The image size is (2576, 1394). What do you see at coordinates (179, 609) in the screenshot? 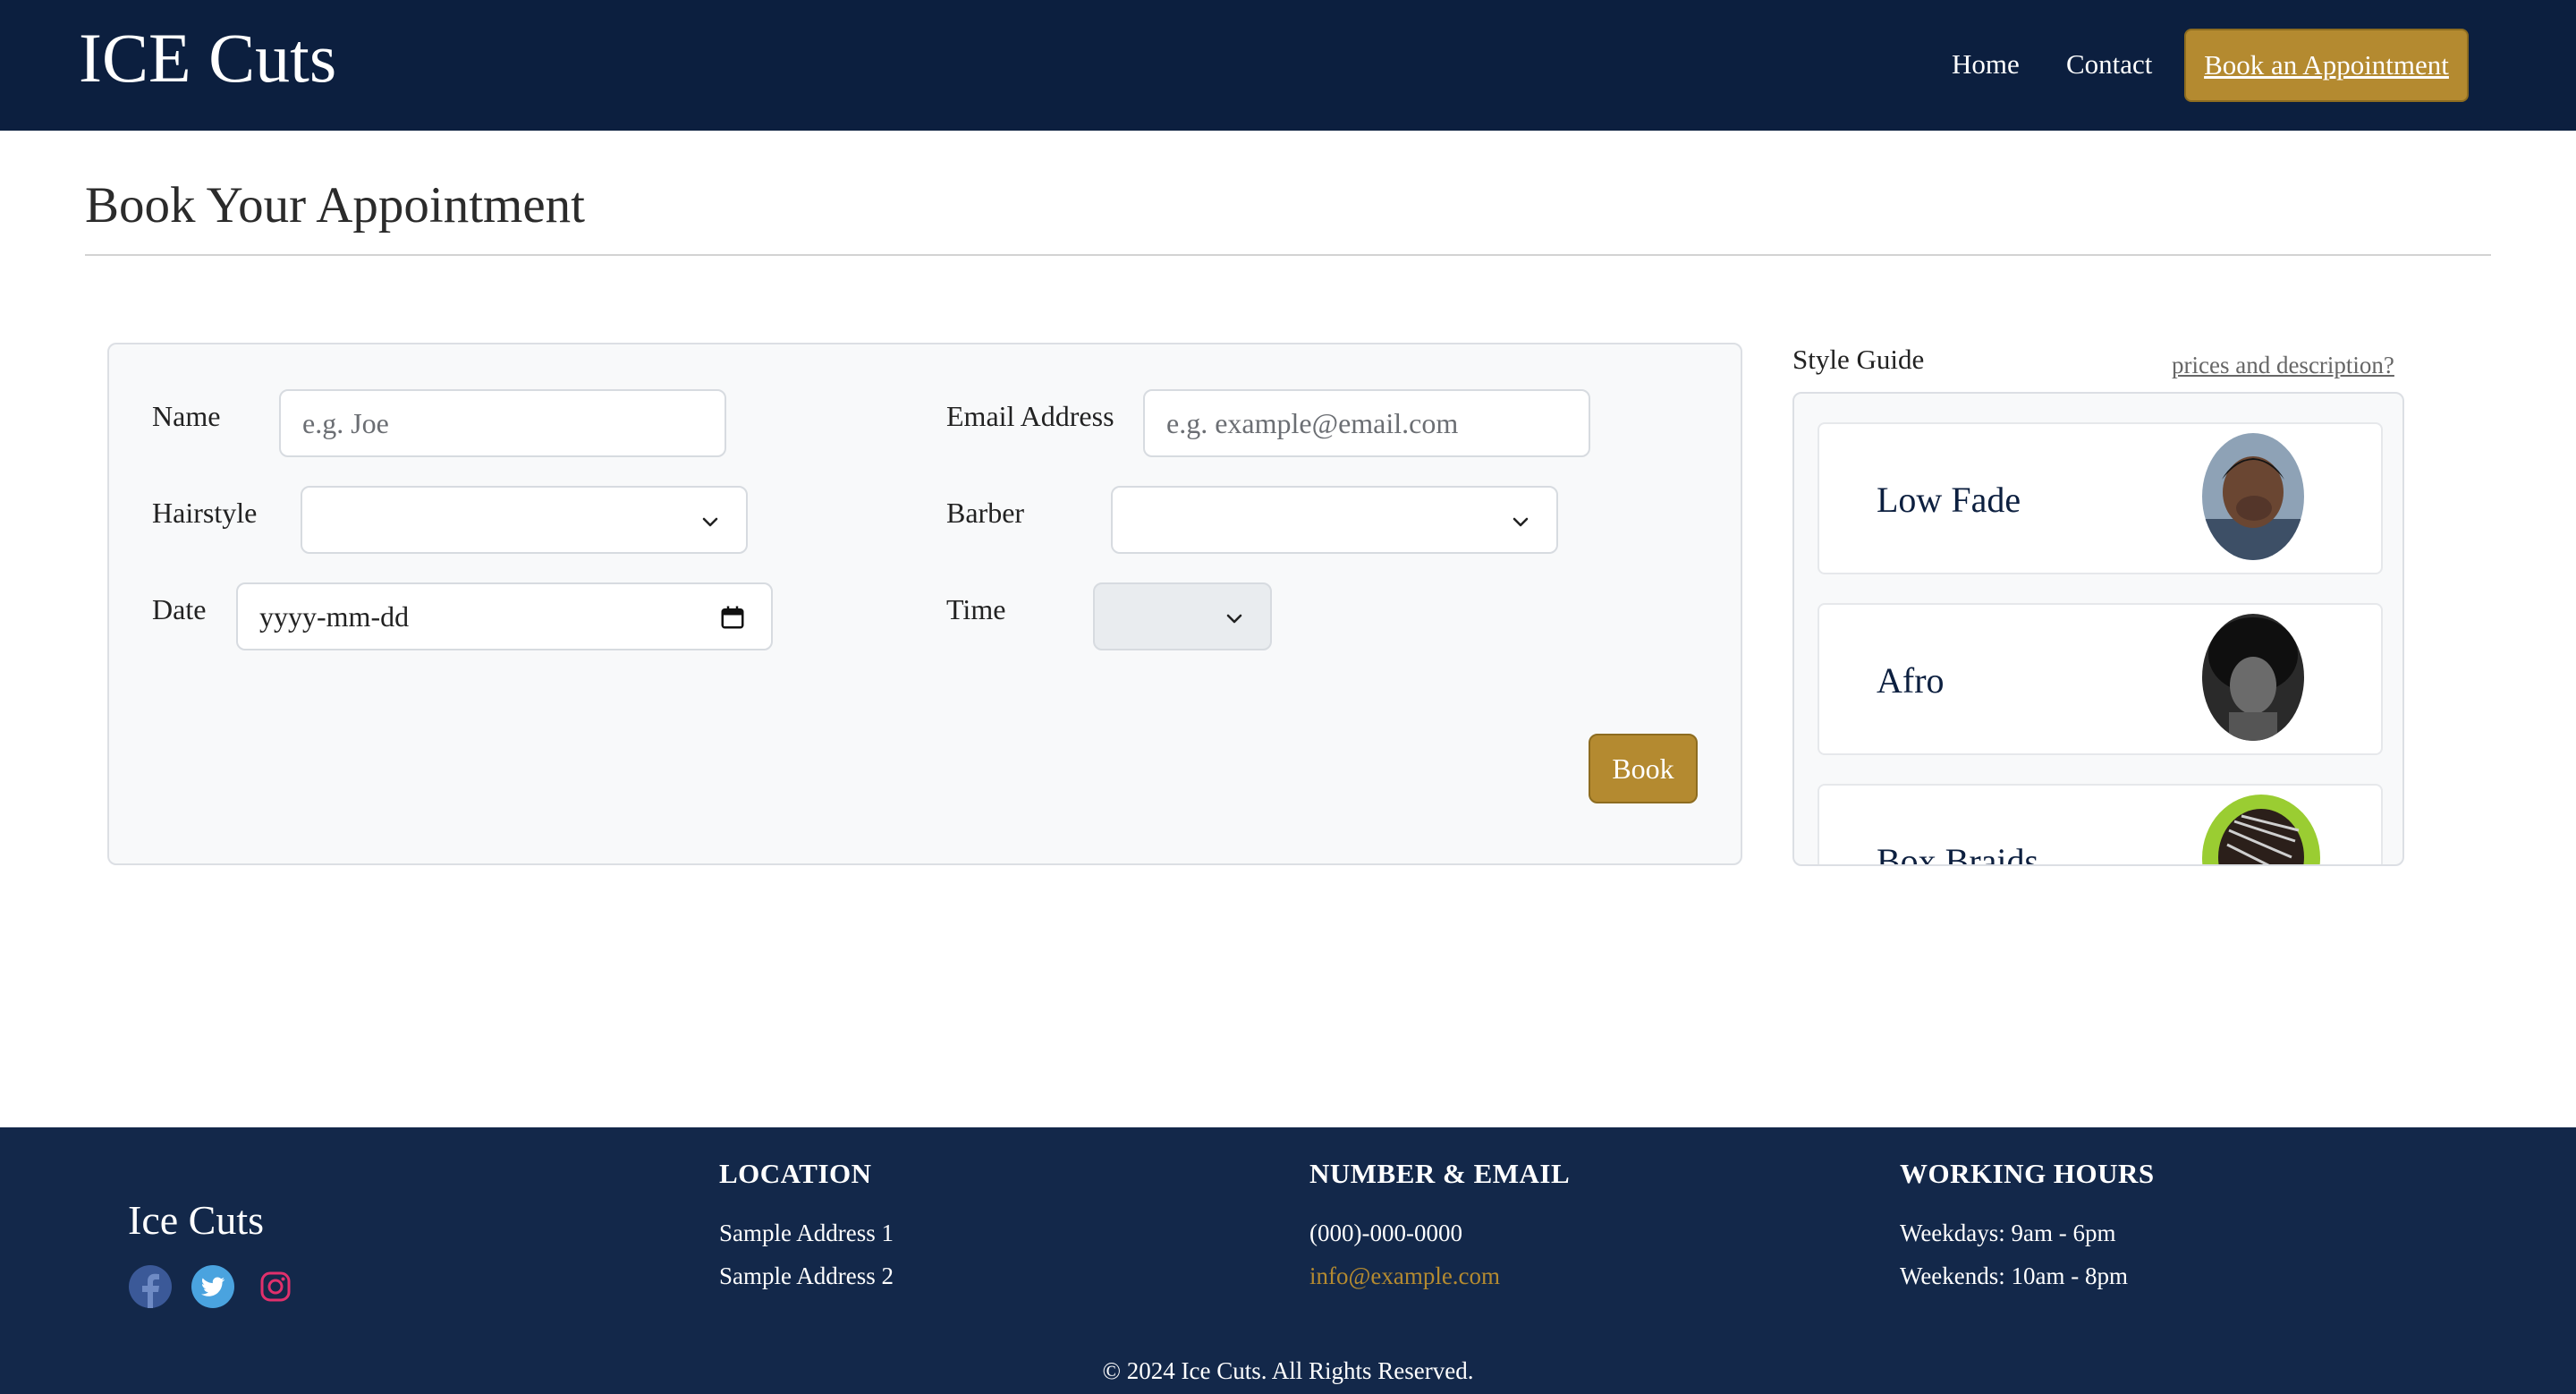
I see `date-label: Date` at bounding box center [179, 609].